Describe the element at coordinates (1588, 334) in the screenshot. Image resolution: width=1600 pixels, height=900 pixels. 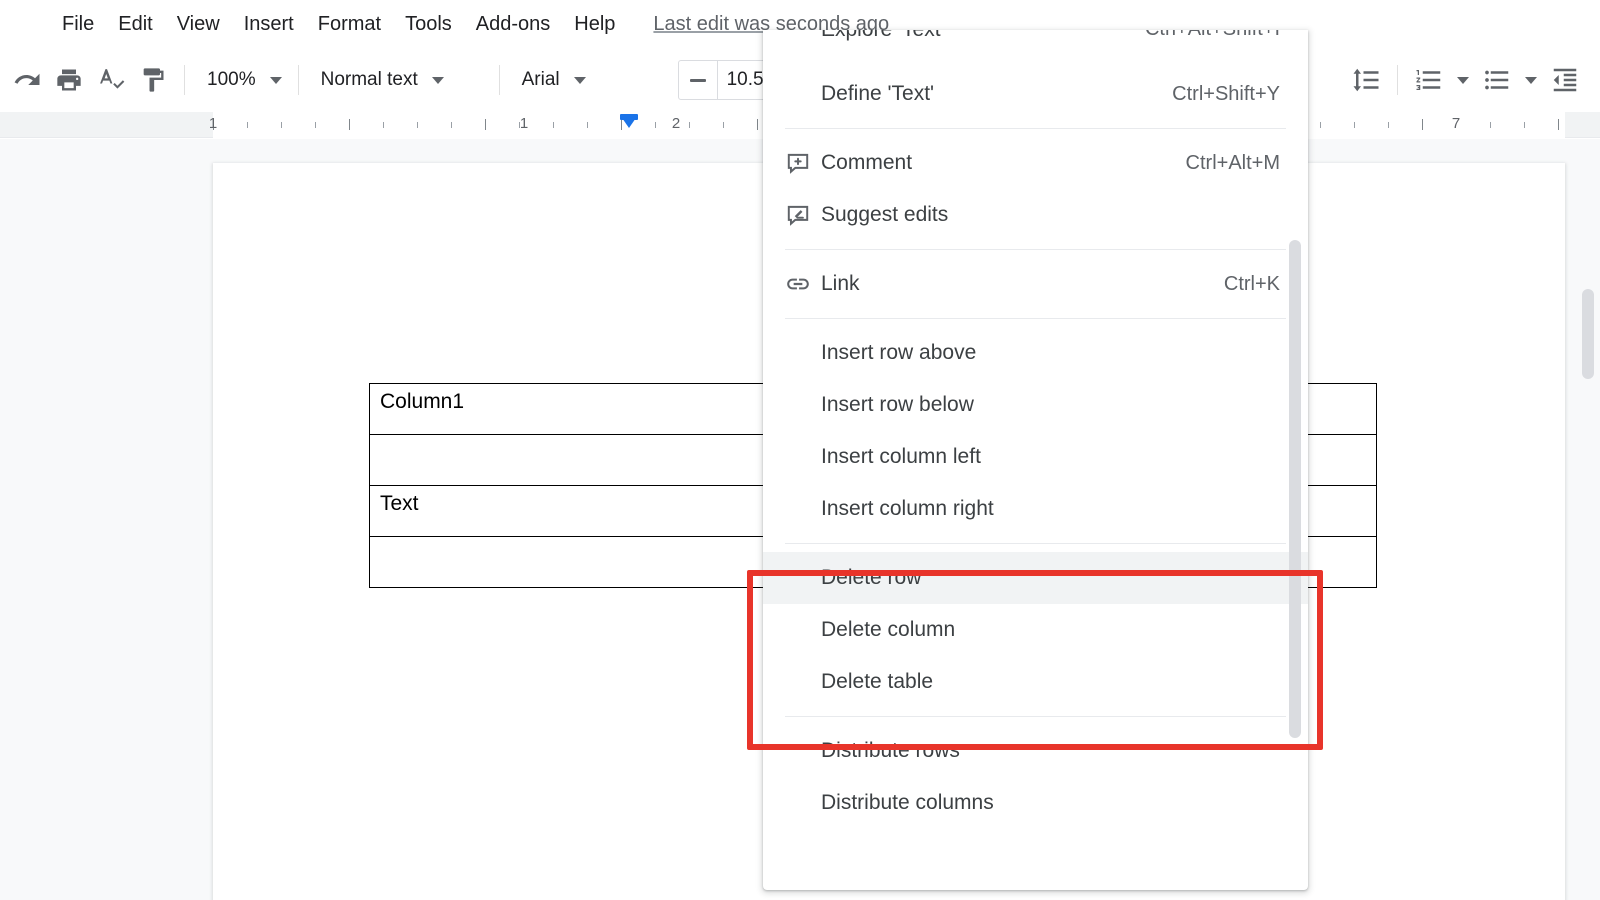
I see `document-scrollbar` at that location.